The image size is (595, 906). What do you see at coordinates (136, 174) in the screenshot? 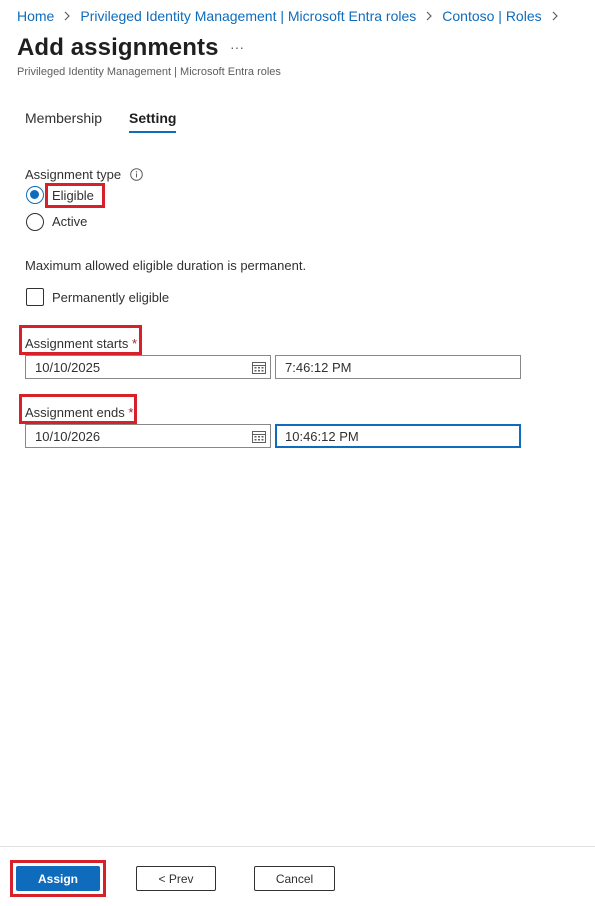
I see `info-icon` at bounding box center [136, 174].